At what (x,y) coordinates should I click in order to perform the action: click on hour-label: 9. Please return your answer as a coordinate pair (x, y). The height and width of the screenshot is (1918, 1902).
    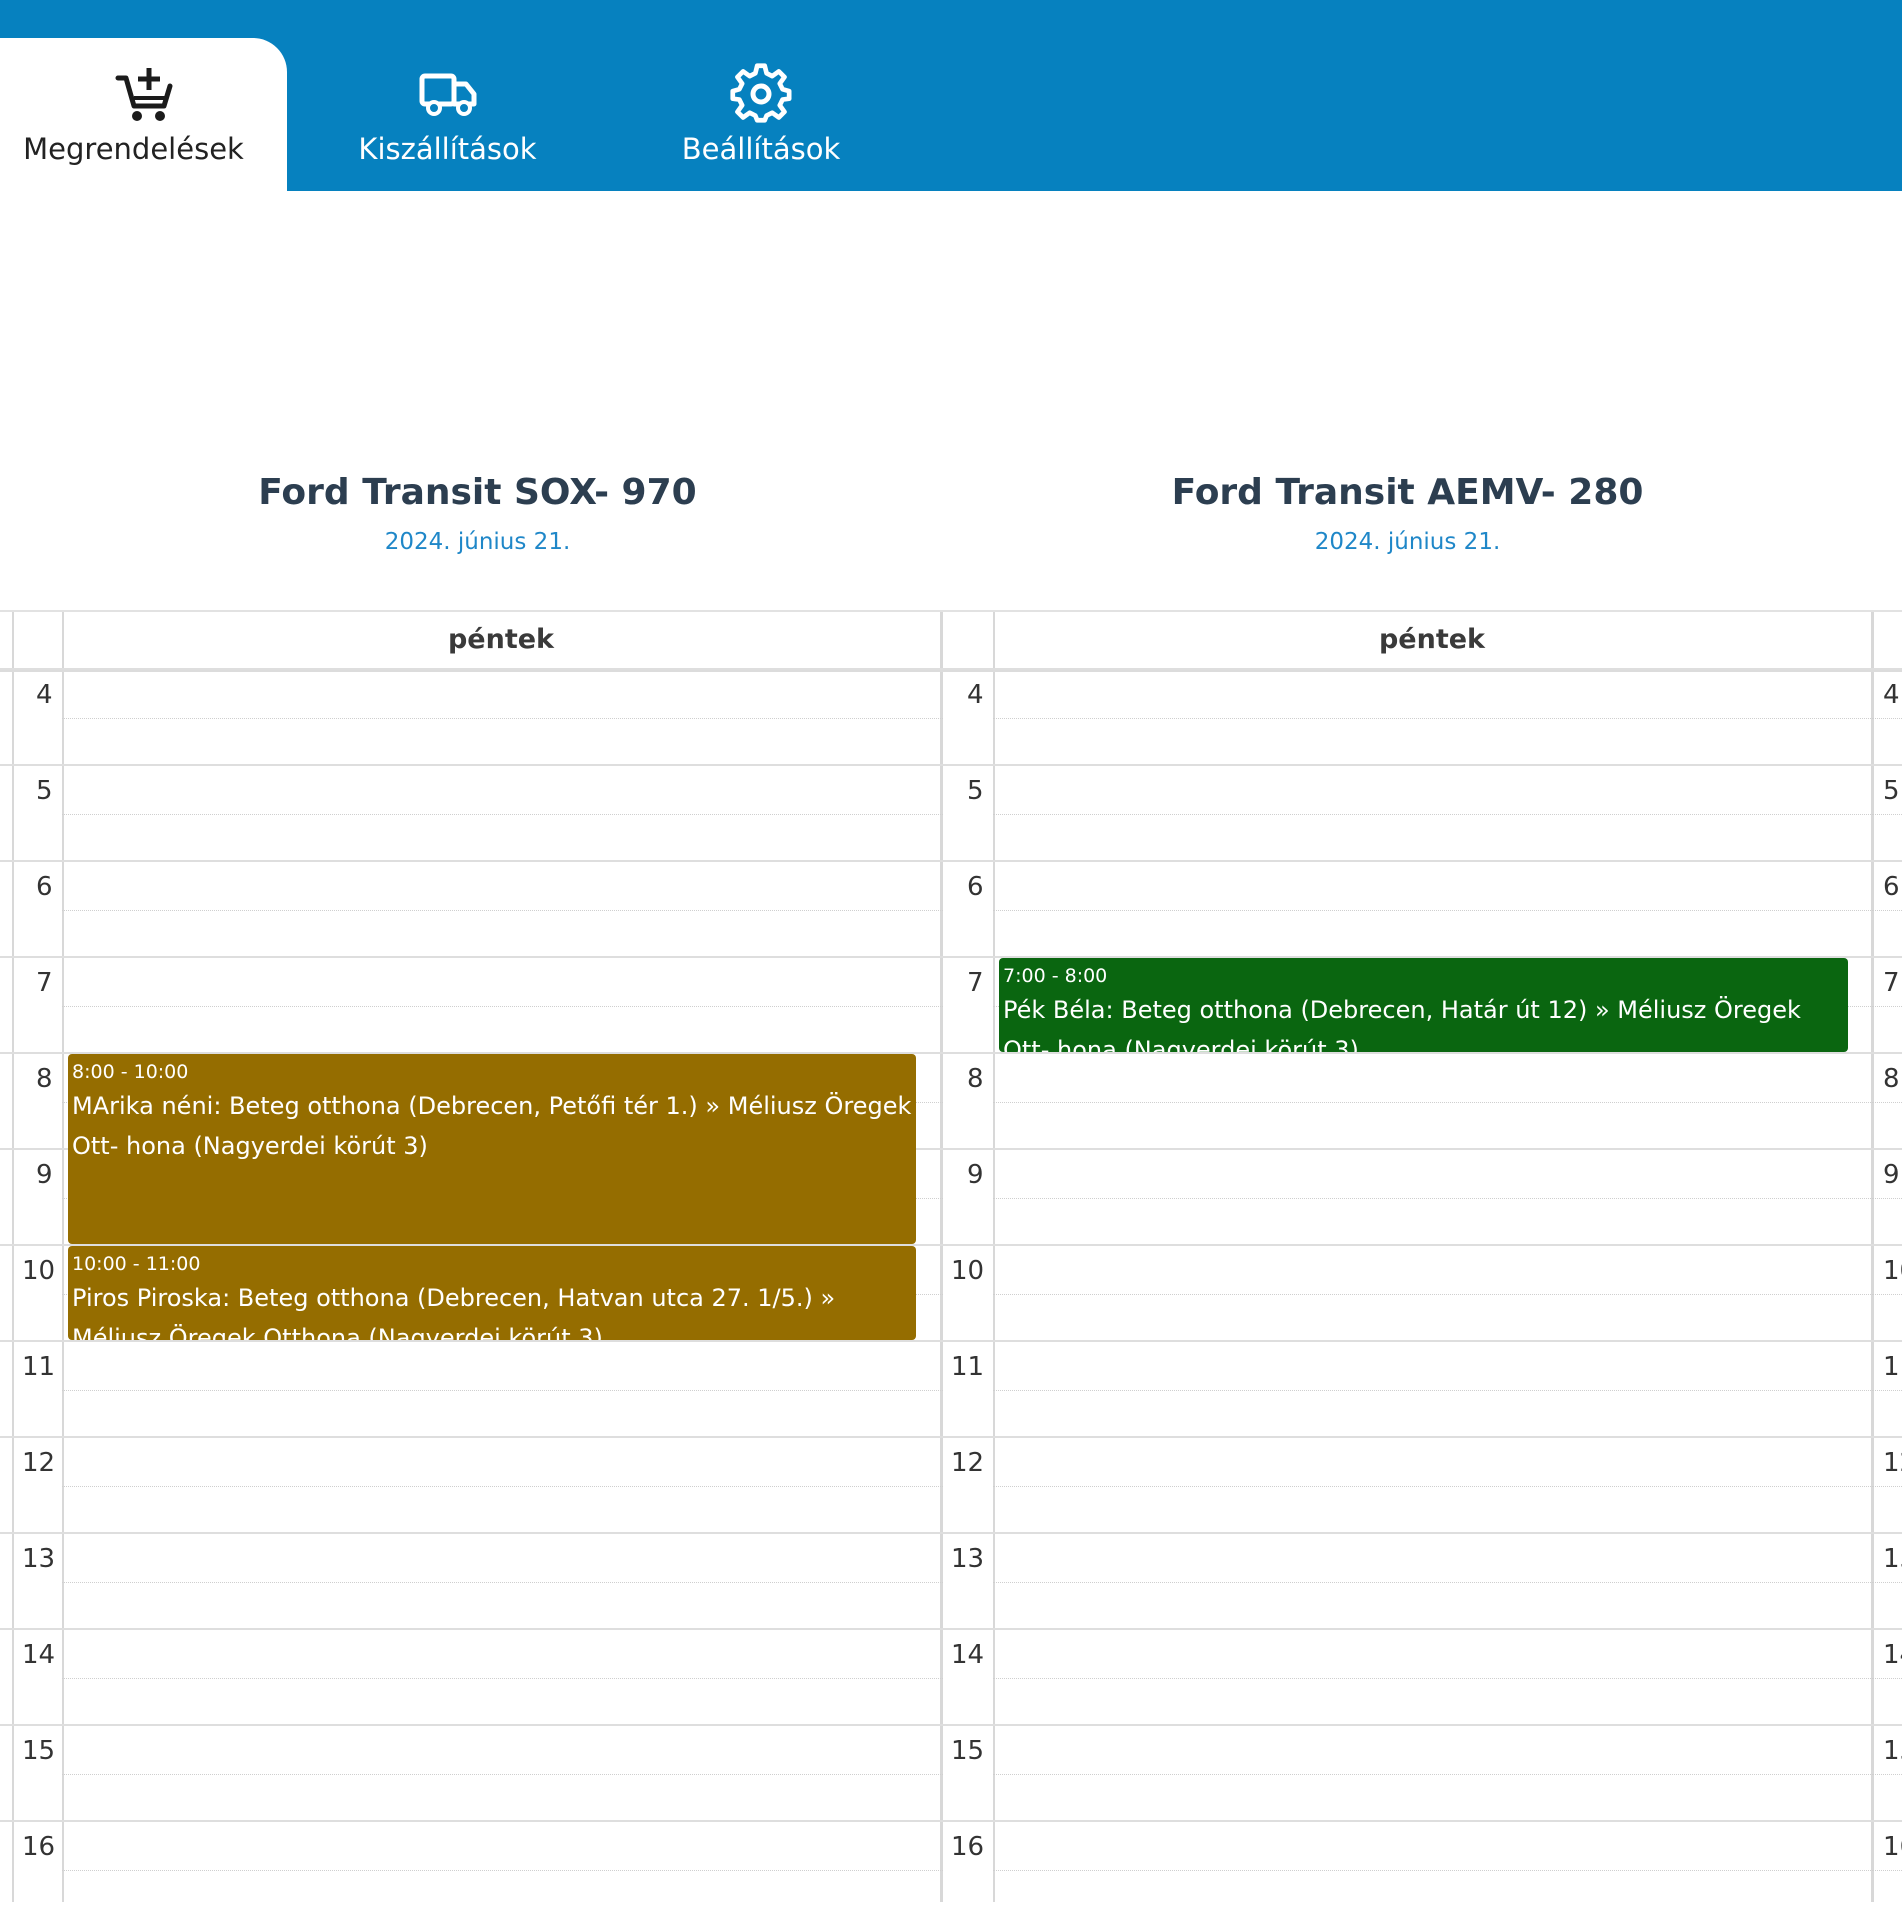
    Looking at the image, I should click on (1891, 1175).